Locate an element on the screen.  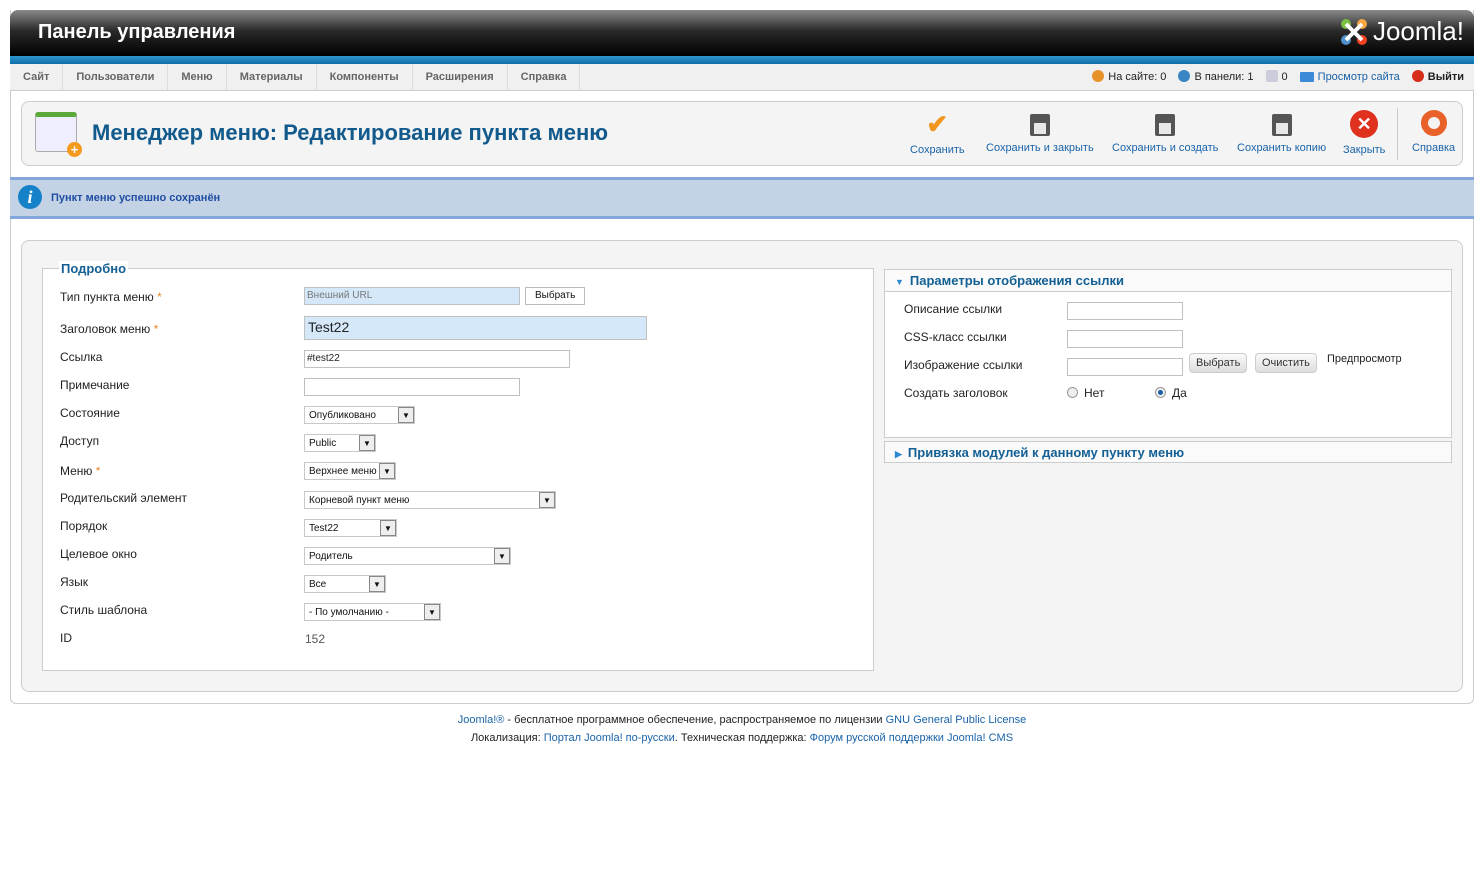
title-label: Заголовок меню * is located at coordinates (109, 329).